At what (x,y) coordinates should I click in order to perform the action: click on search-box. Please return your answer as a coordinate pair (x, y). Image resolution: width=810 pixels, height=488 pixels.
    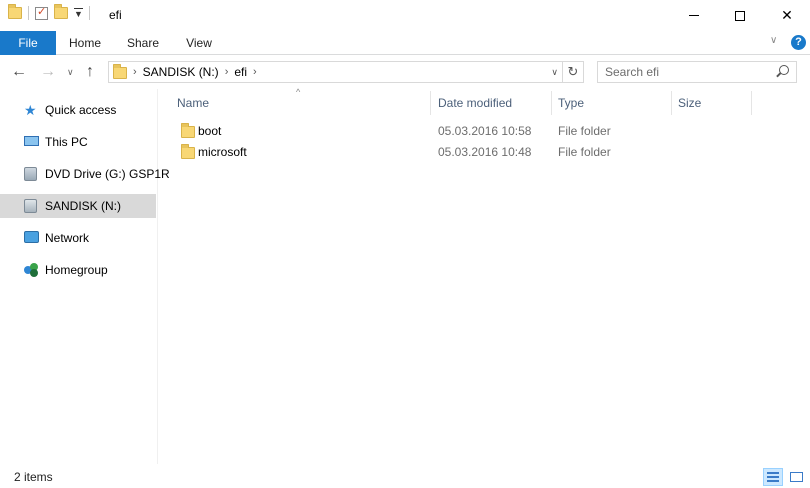
    Looking at the image, I should click on (697, 72).